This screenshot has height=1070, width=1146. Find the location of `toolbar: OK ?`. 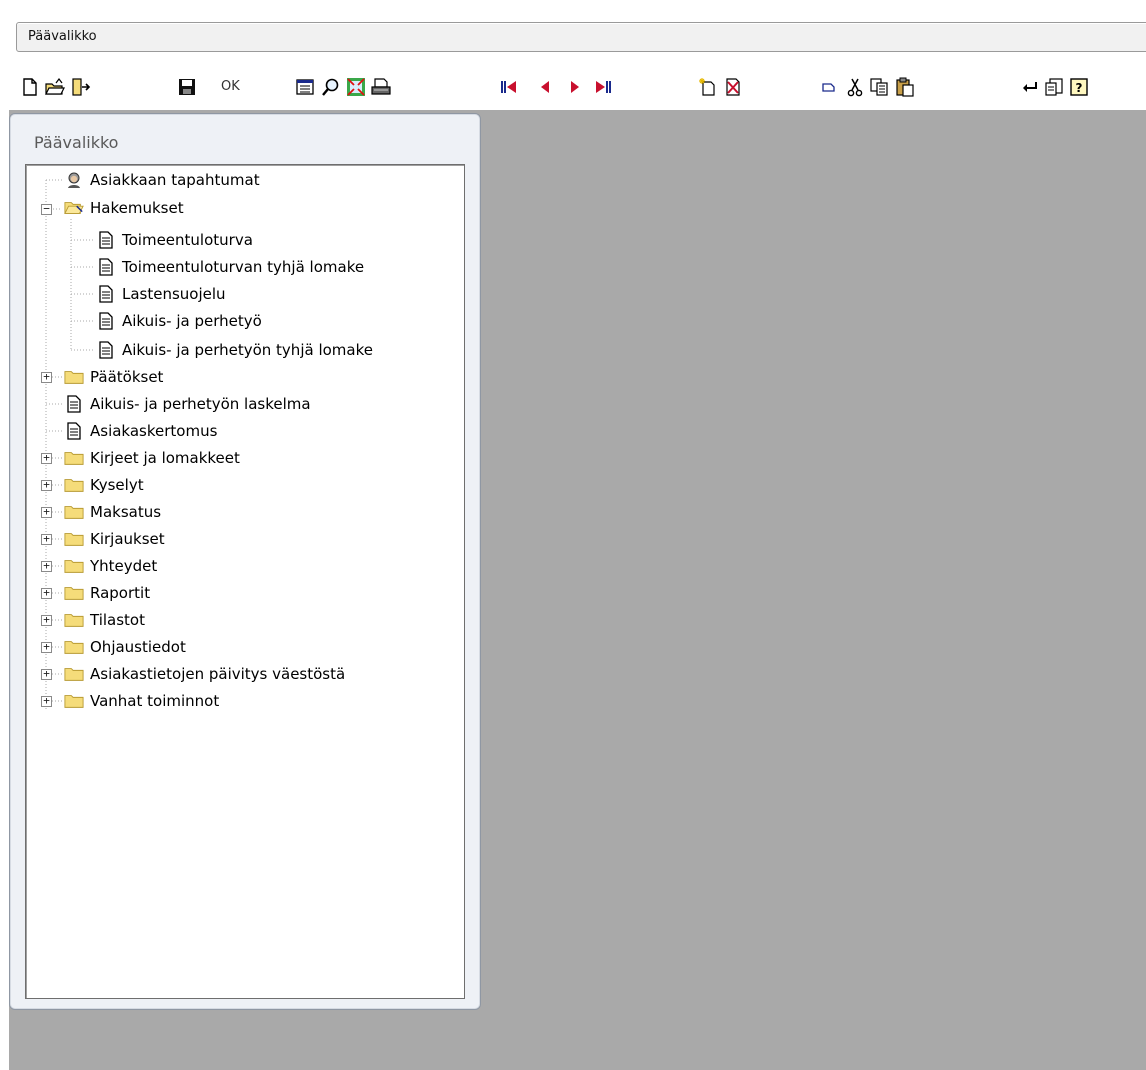

toolbar: OK ? is located at coordinates (577, 90).